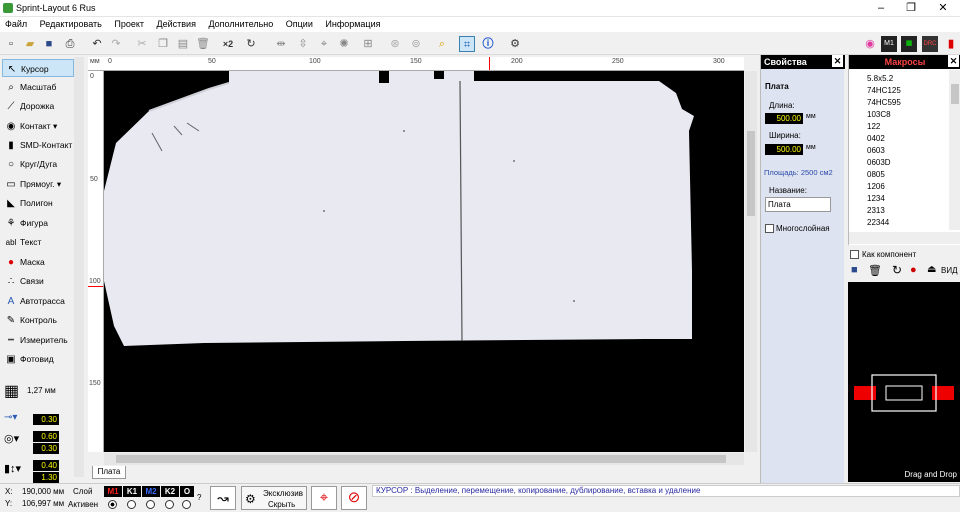  Describe the element at coordinates (880, 78) in the screenshot. I see `macro-item: 5.8x5.2` at that location.